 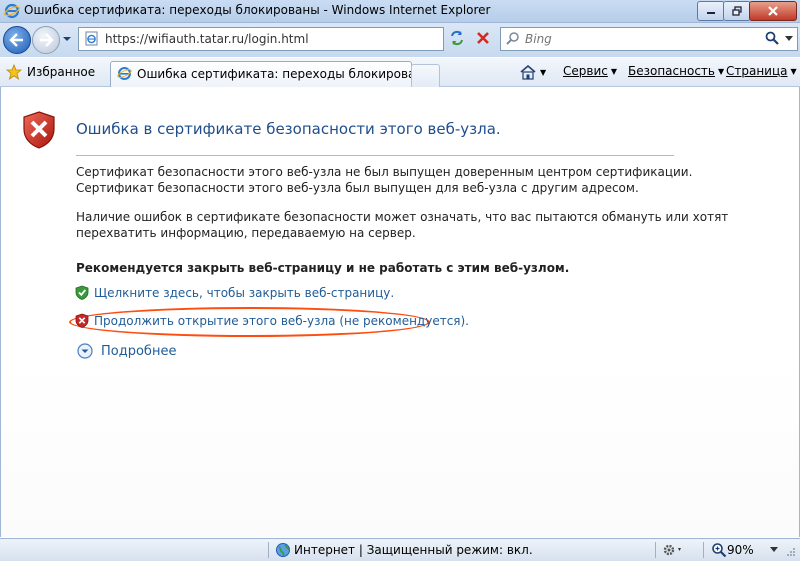 What do you see at coordinates (124, 73) in the screenshot?
I see `page-tab-icon` at bounding box center [124, 73].